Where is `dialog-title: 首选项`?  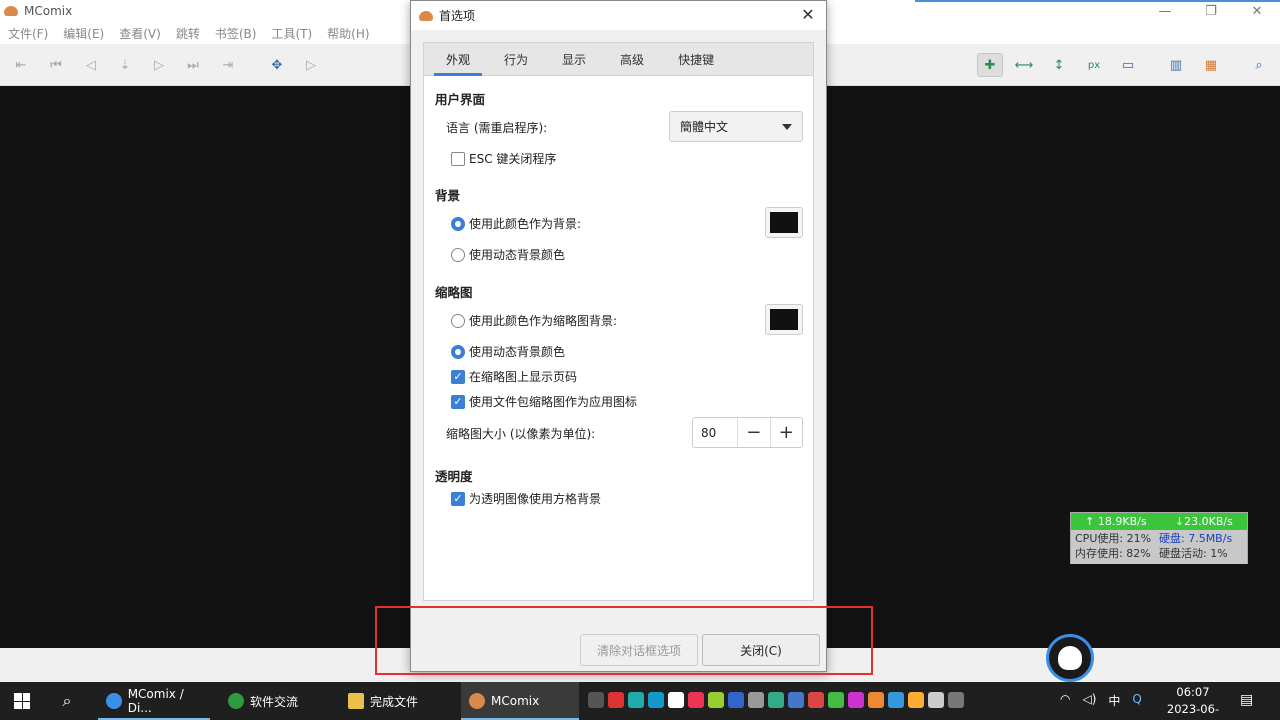
dialog-title: 首选项 is located at coordinates (457, 16).